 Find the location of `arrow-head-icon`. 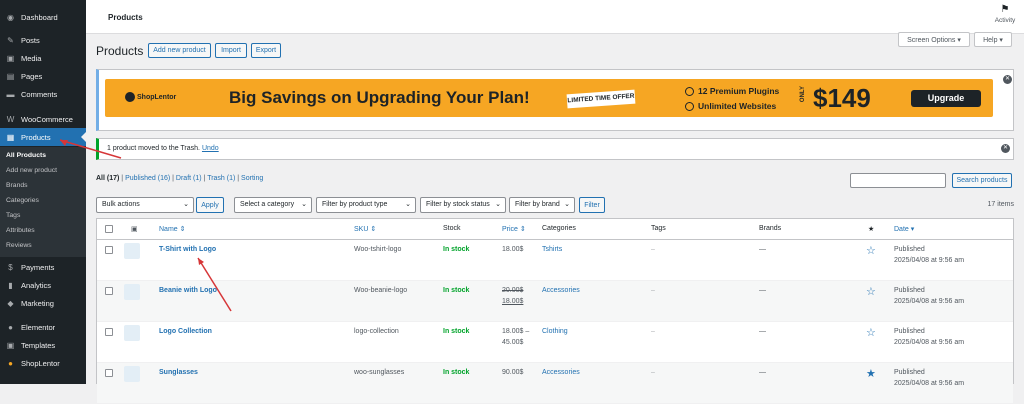

arrow-head-icon is located at coordinates (64, 143).